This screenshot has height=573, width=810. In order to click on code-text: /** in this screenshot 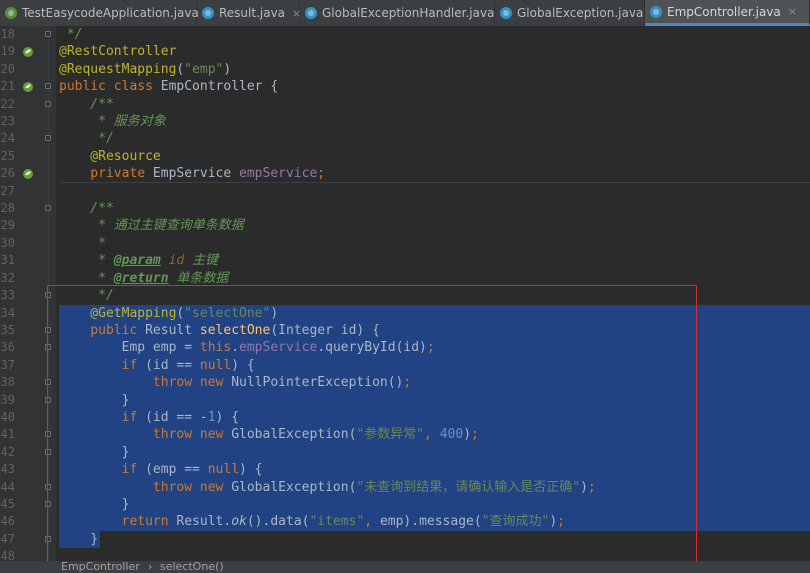, I will do `click(86, 104)`.